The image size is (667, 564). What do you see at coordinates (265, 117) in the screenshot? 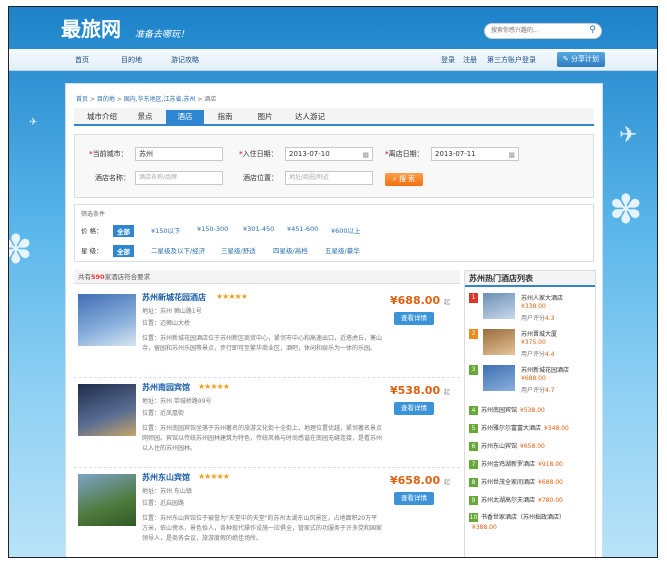
I see `tab-photos: 图片` at bounding box center [265, 117].